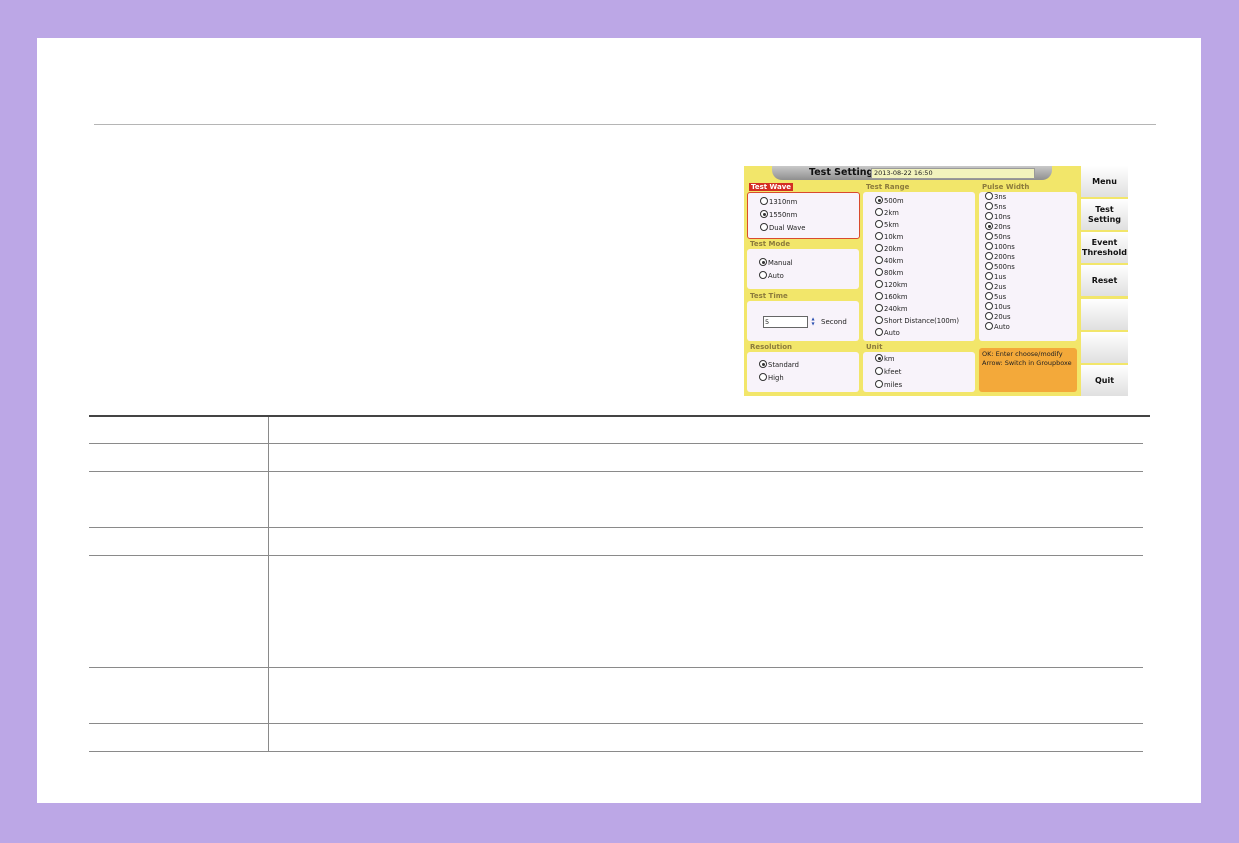  What do you see at coordinates (879, 236) in the screenshot?
I see `radio-10km` at bounding box center [879, 236].